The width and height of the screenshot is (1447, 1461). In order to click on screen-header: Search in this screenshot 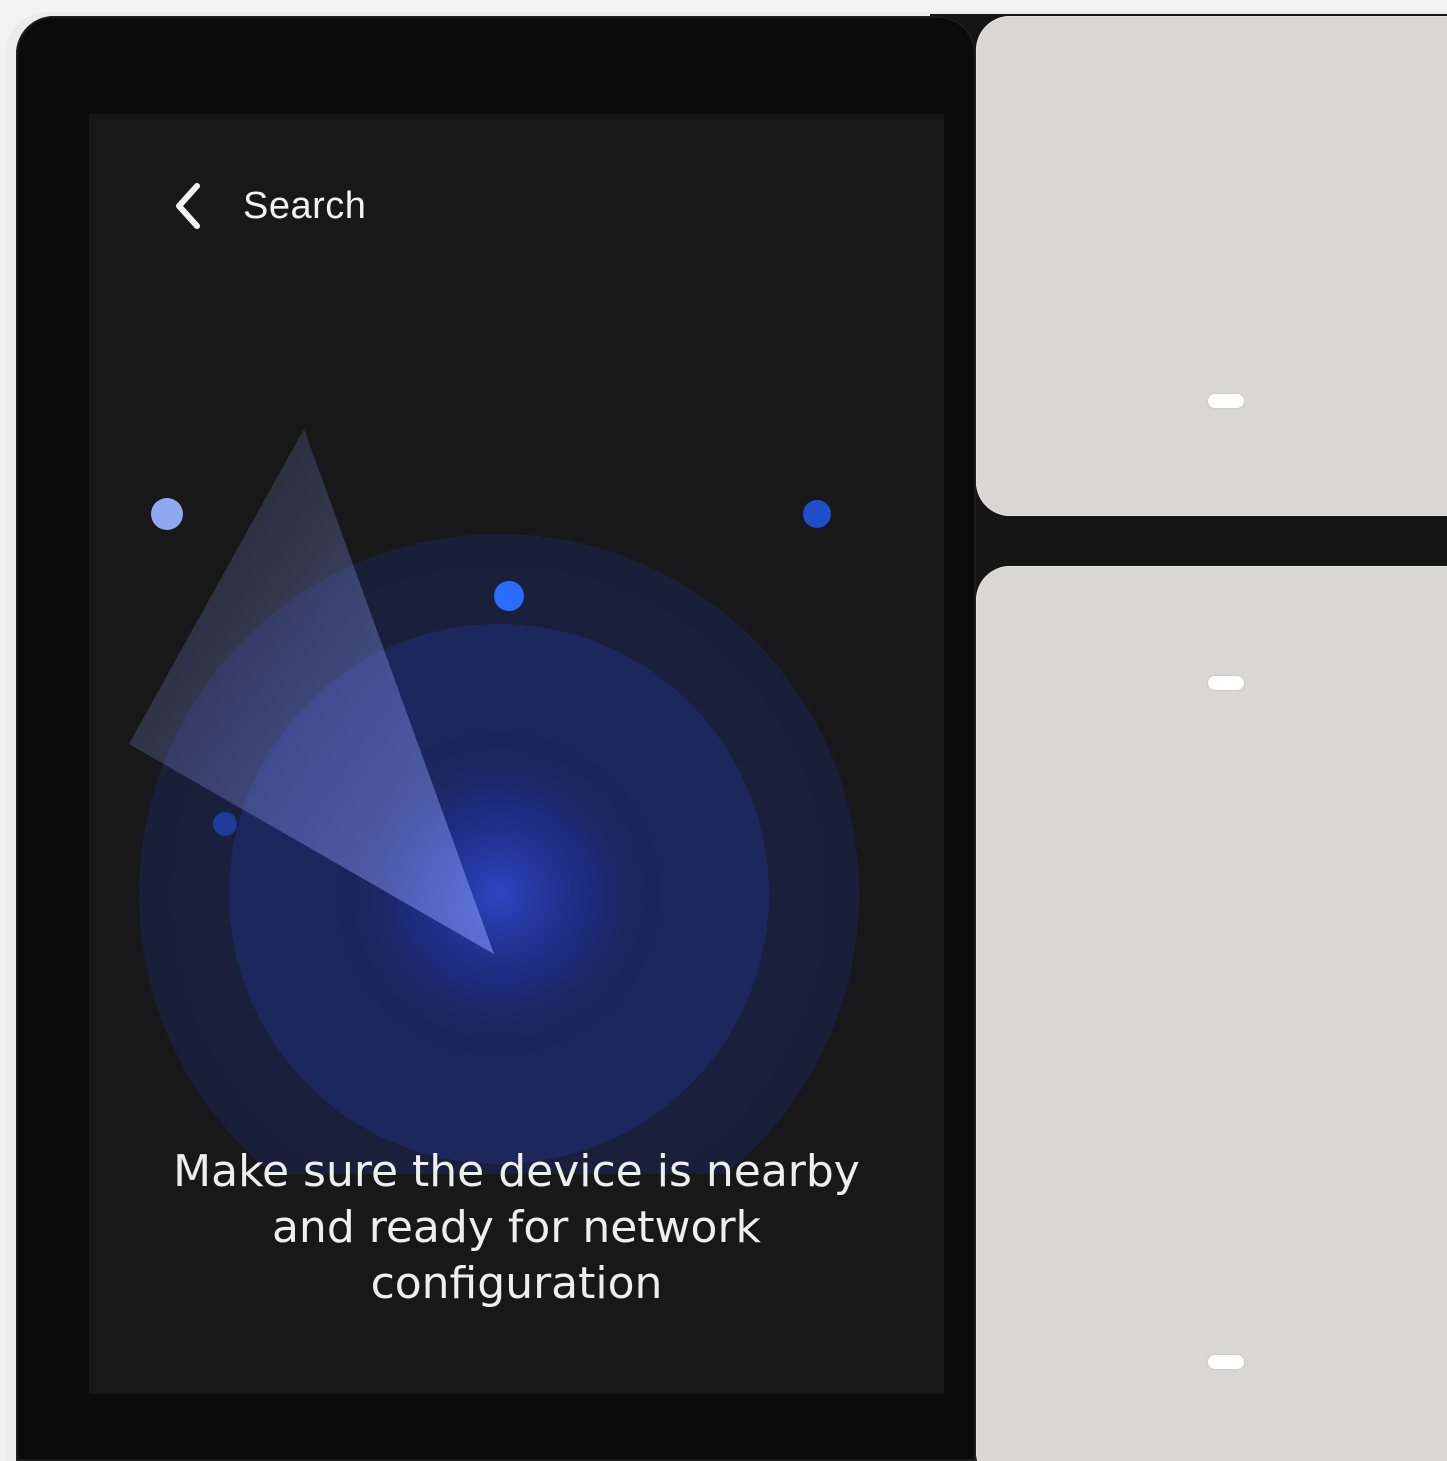, I will do `click(267, 206)`.